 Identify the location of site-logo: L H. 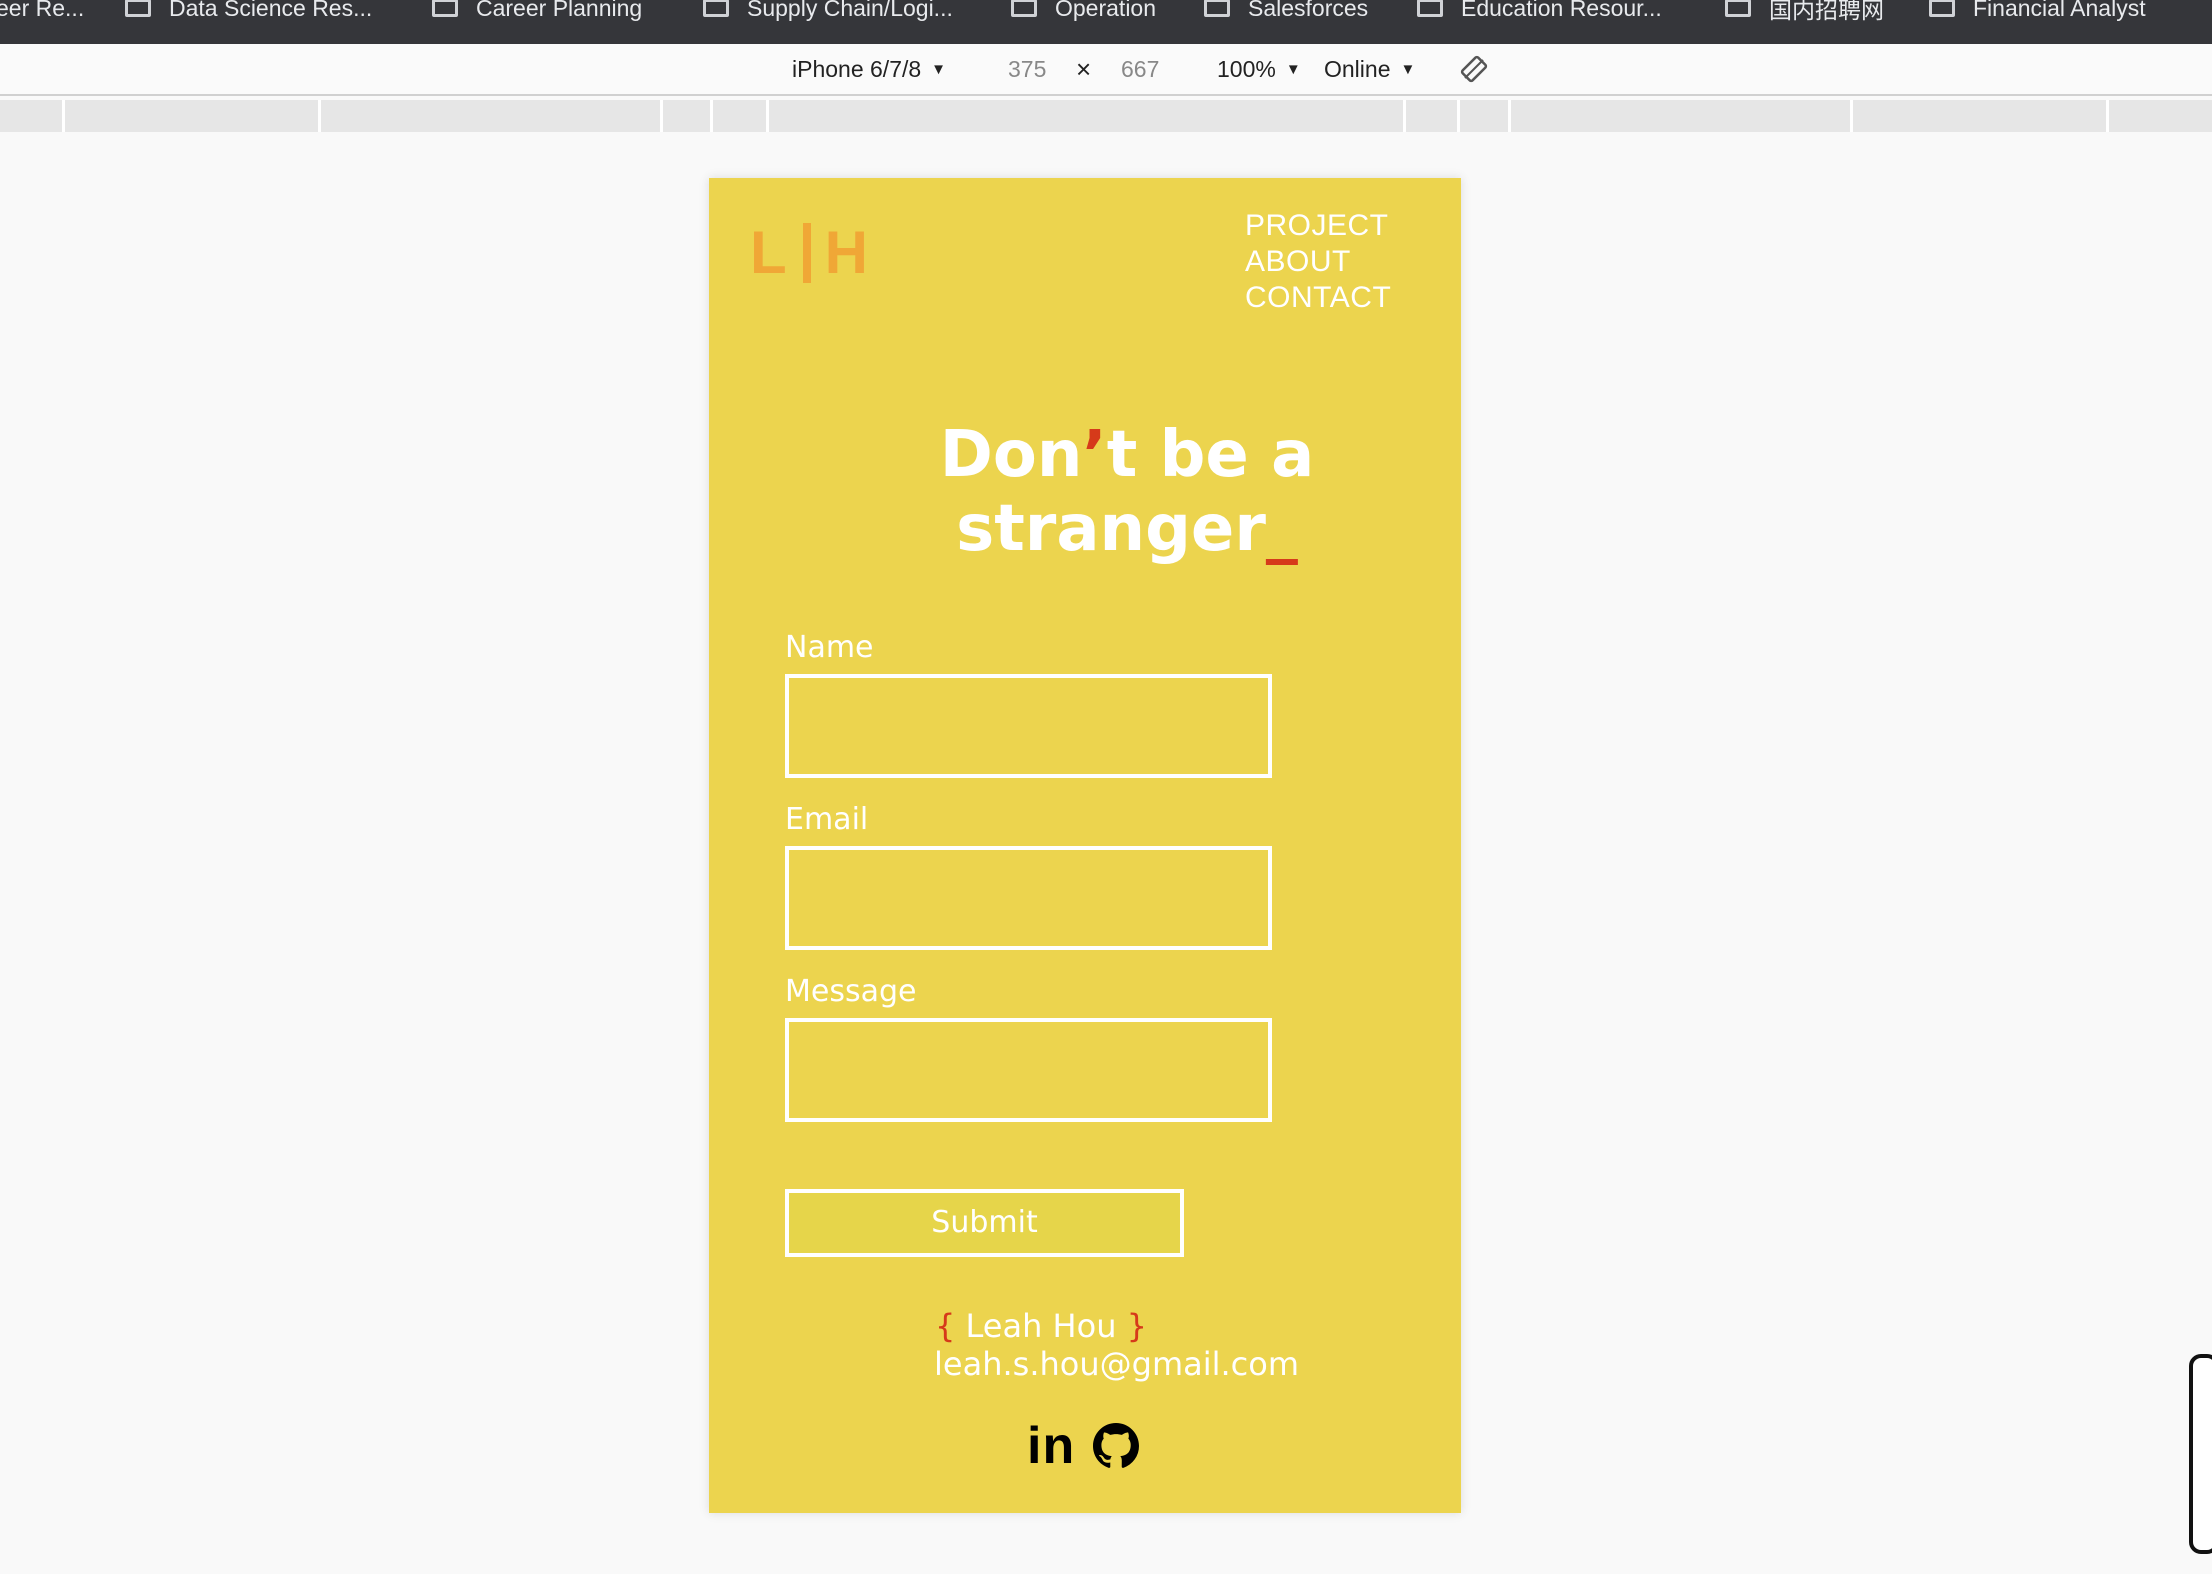
(810, 252).